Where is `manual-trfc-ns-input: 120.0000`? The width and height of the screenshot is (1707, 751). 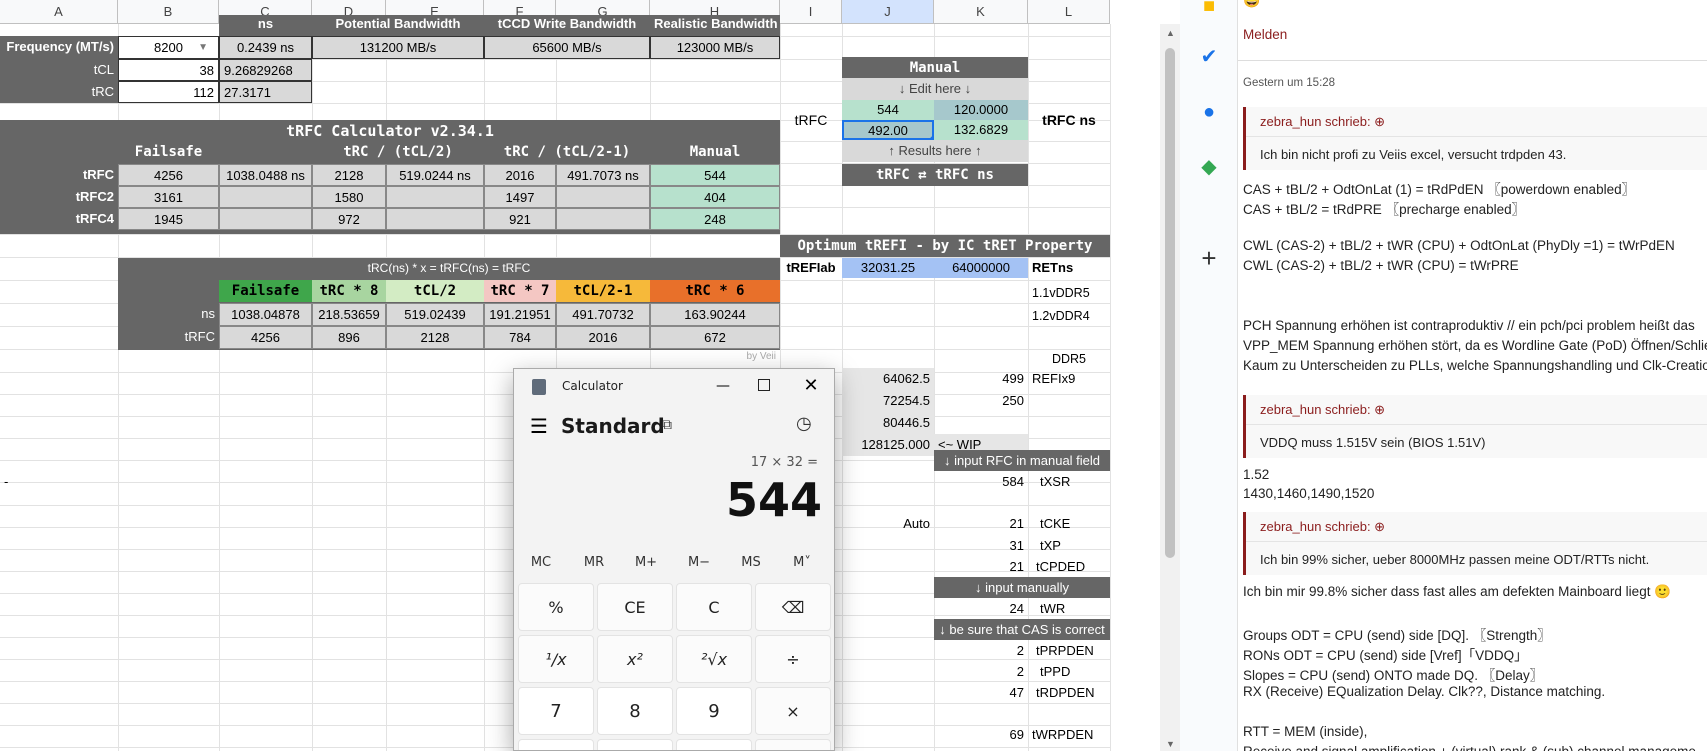 manual-trfc-ns-input: 120.0000 is located at coordinates (981, 110).